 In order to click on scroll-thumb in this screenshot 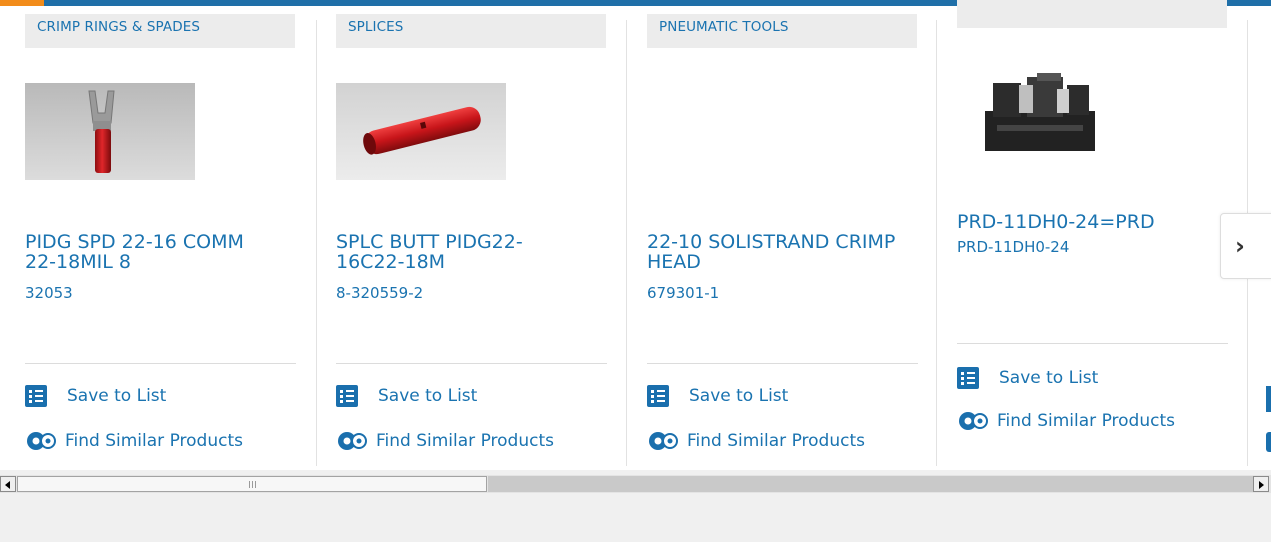, I will do `click(252, 484)`.